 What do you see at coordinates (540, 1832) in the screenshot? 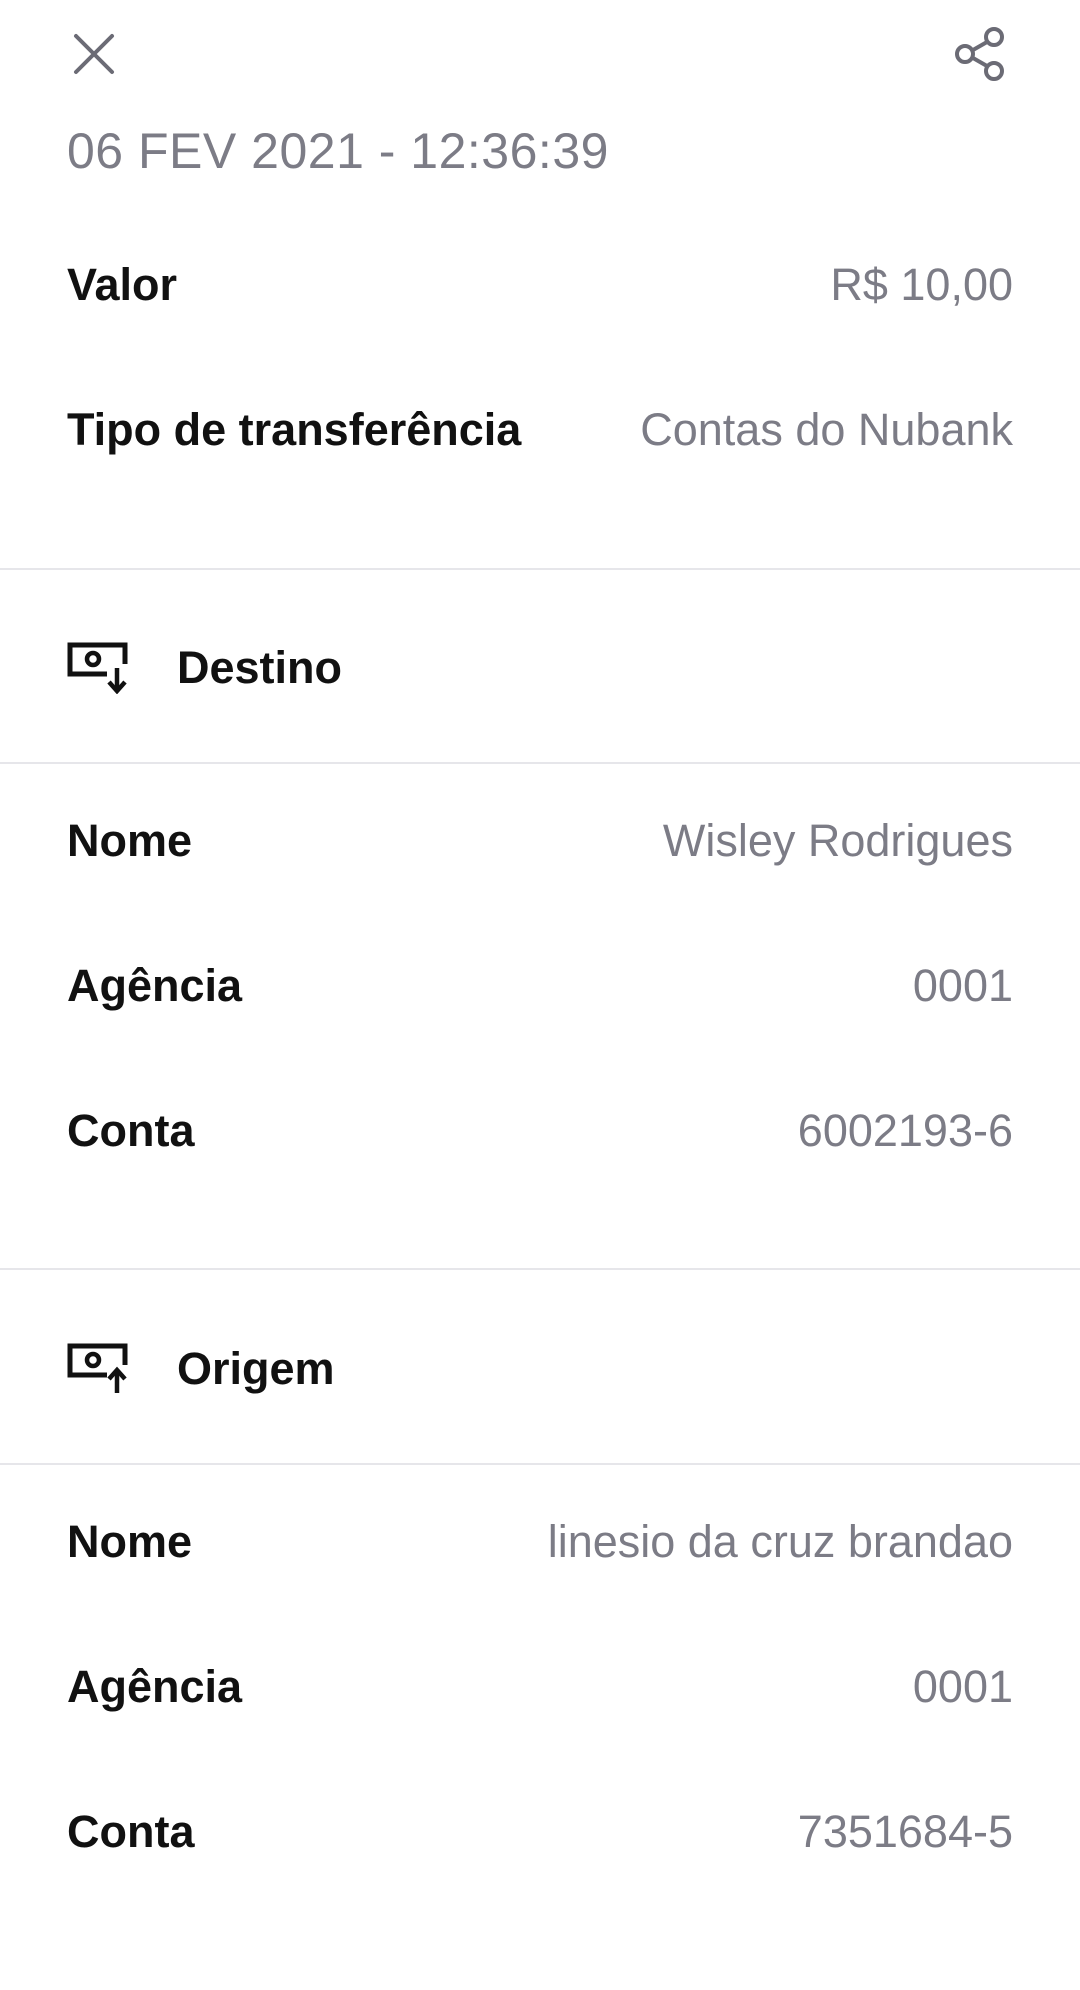
I see `origin-account-row: Conta 7351684-5` at bounding box center [540, 1832].